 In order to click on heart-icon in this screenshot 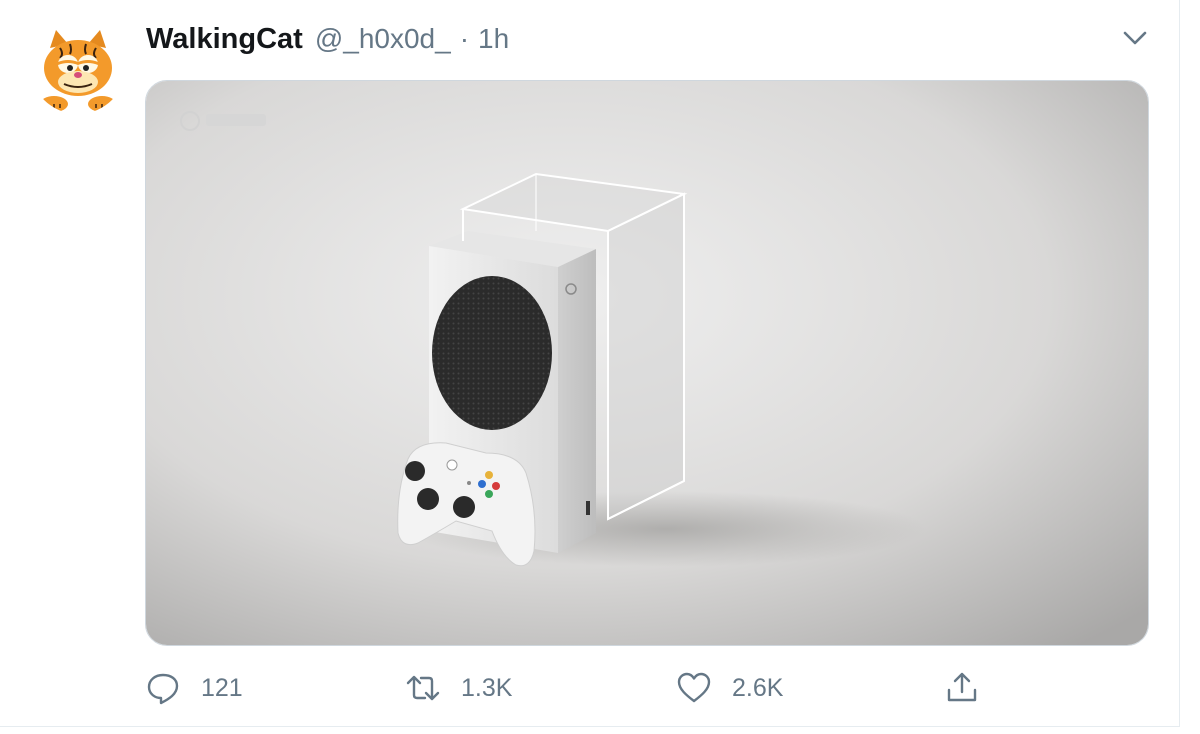, I will do `click(694, 687)`.